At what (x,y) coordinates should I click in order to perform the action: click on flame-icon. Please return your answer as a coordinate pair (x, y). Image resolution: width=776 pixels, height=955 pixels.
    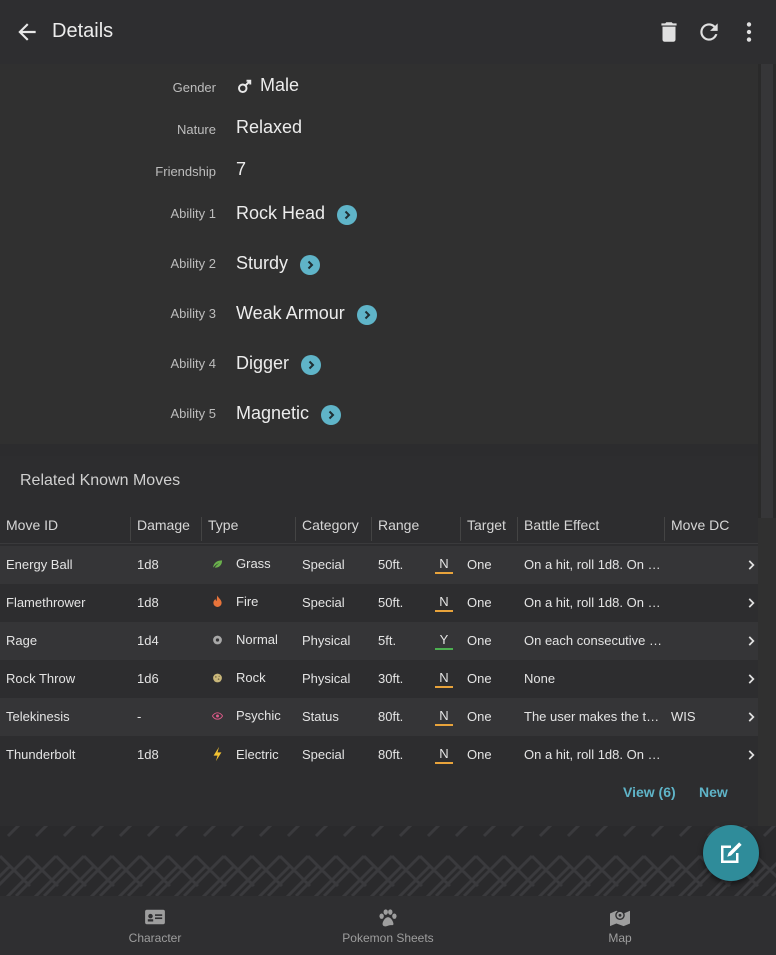
    Looking at the image, I should click on (221, 601).